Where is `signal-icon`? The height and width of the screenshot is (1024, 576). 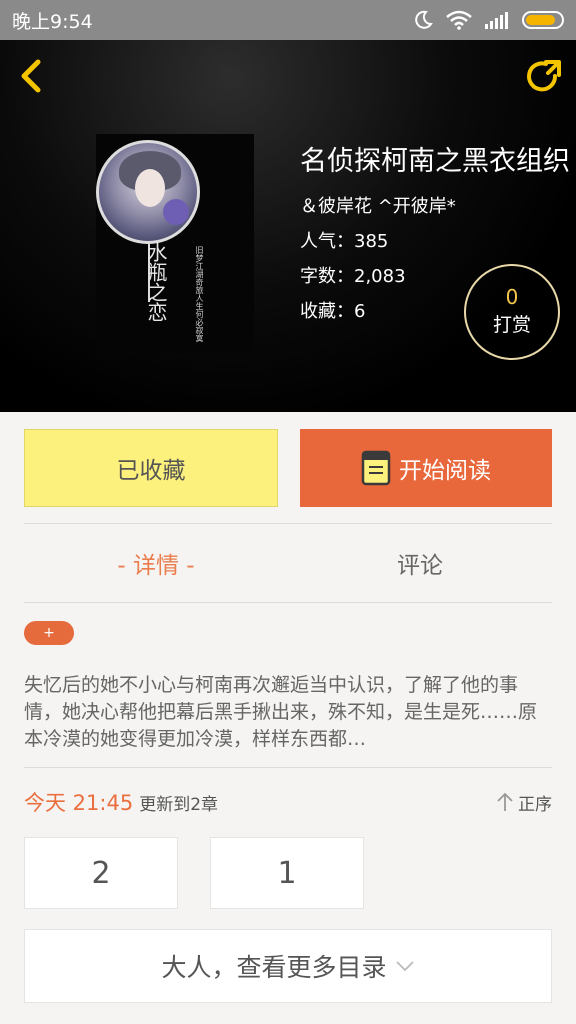
signal-icon is located at coordinates (496, 20).